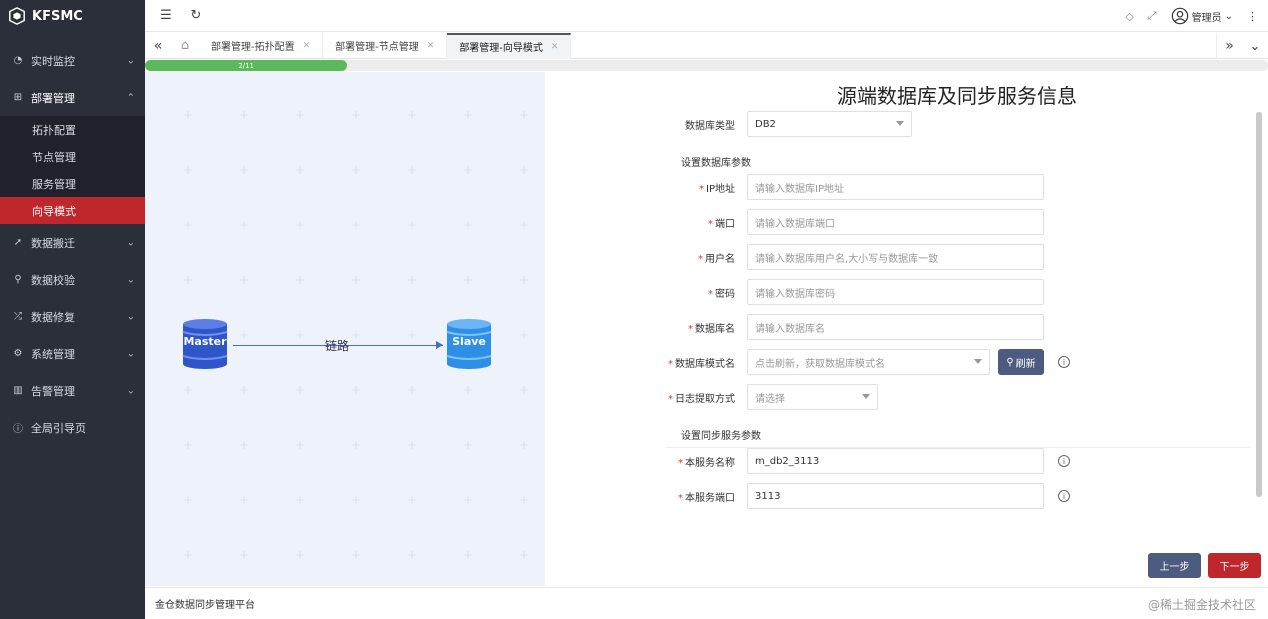  What do you see at coordinates (895, 187) in the screenshot?
I see `ip-input: 请输入数据库IP地址` at bounding box center [895, 187].